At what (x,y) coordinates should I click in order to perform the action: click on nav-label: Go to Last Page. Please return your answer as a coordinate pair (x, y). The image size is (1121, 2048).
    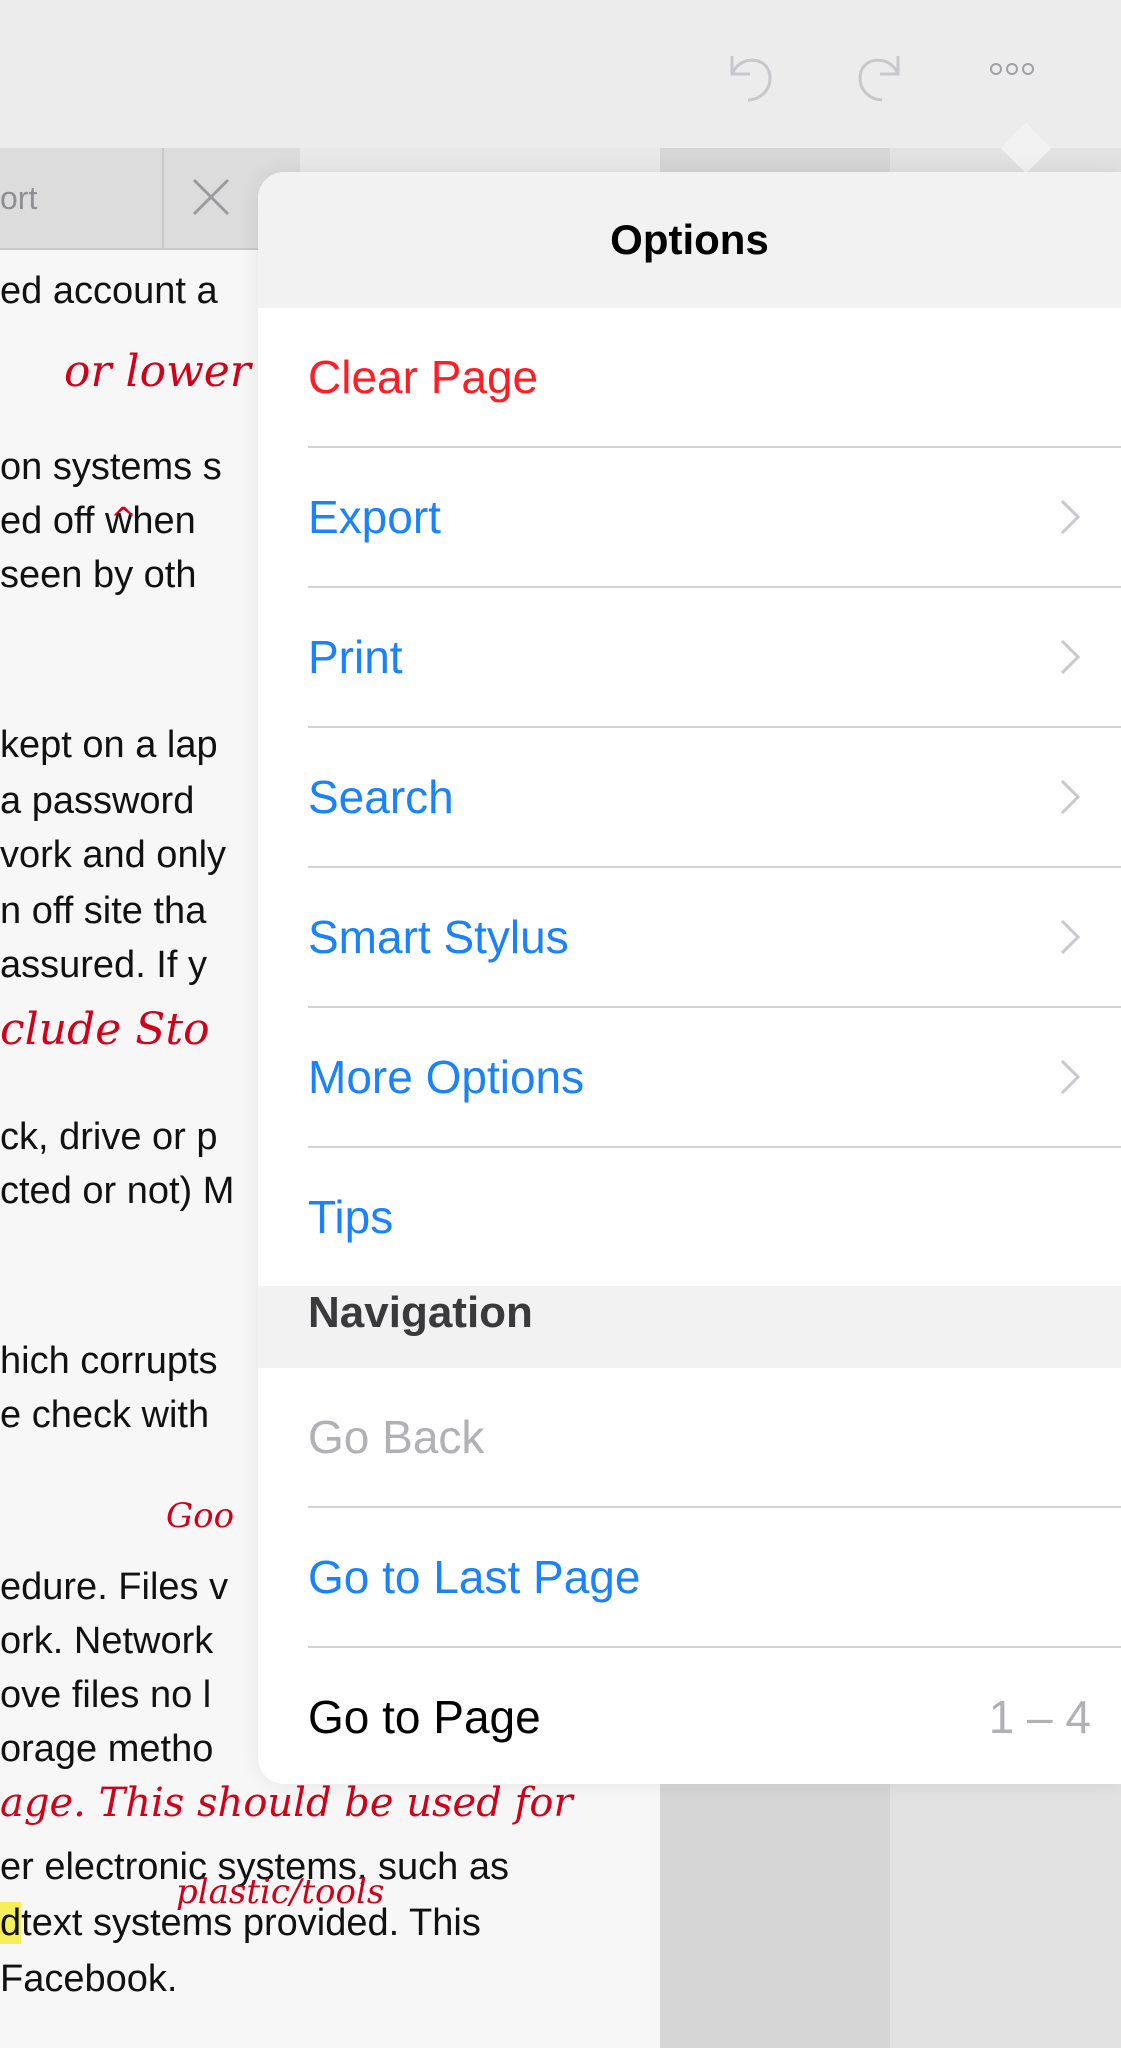
    Looking at the image, I should click on (474, 1577).